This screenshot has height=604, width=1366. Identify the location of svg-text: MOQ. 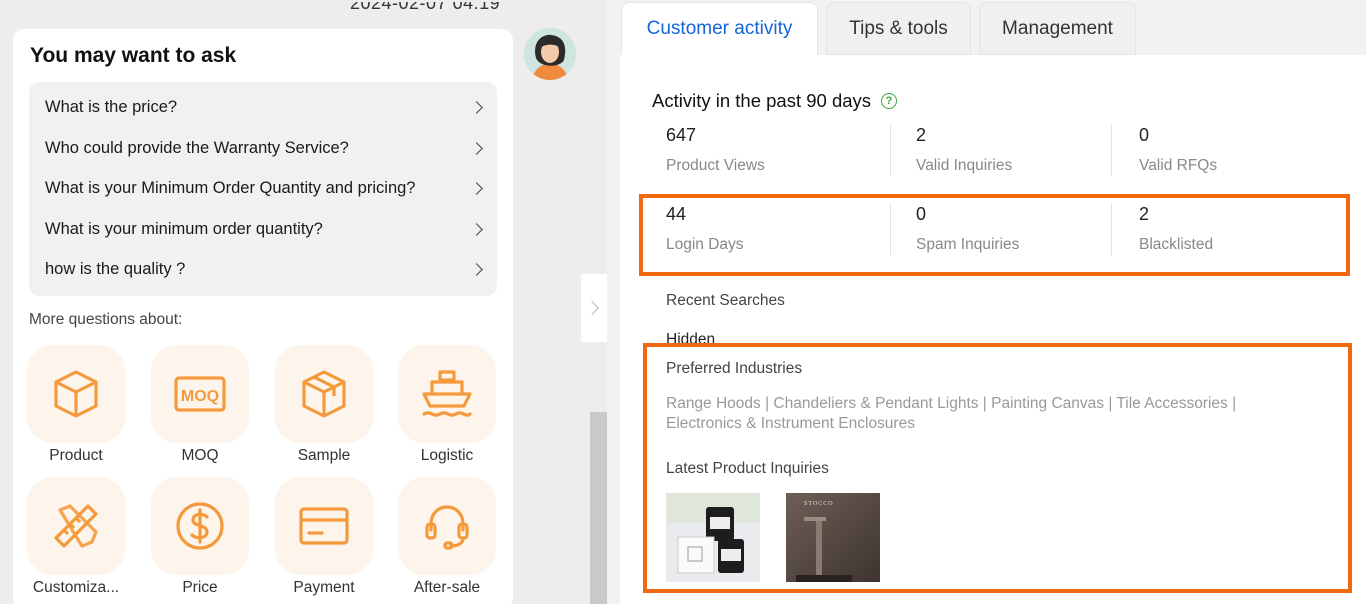
(200, 396).